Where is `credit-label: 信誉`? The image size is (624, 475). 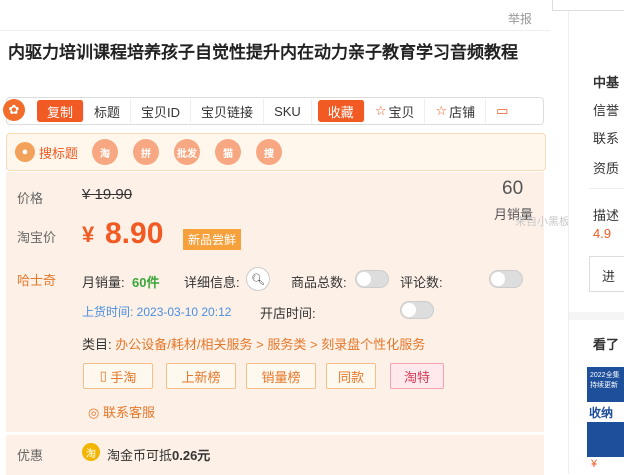 credit-label: 信誉 is located at coordinates (606, 110).